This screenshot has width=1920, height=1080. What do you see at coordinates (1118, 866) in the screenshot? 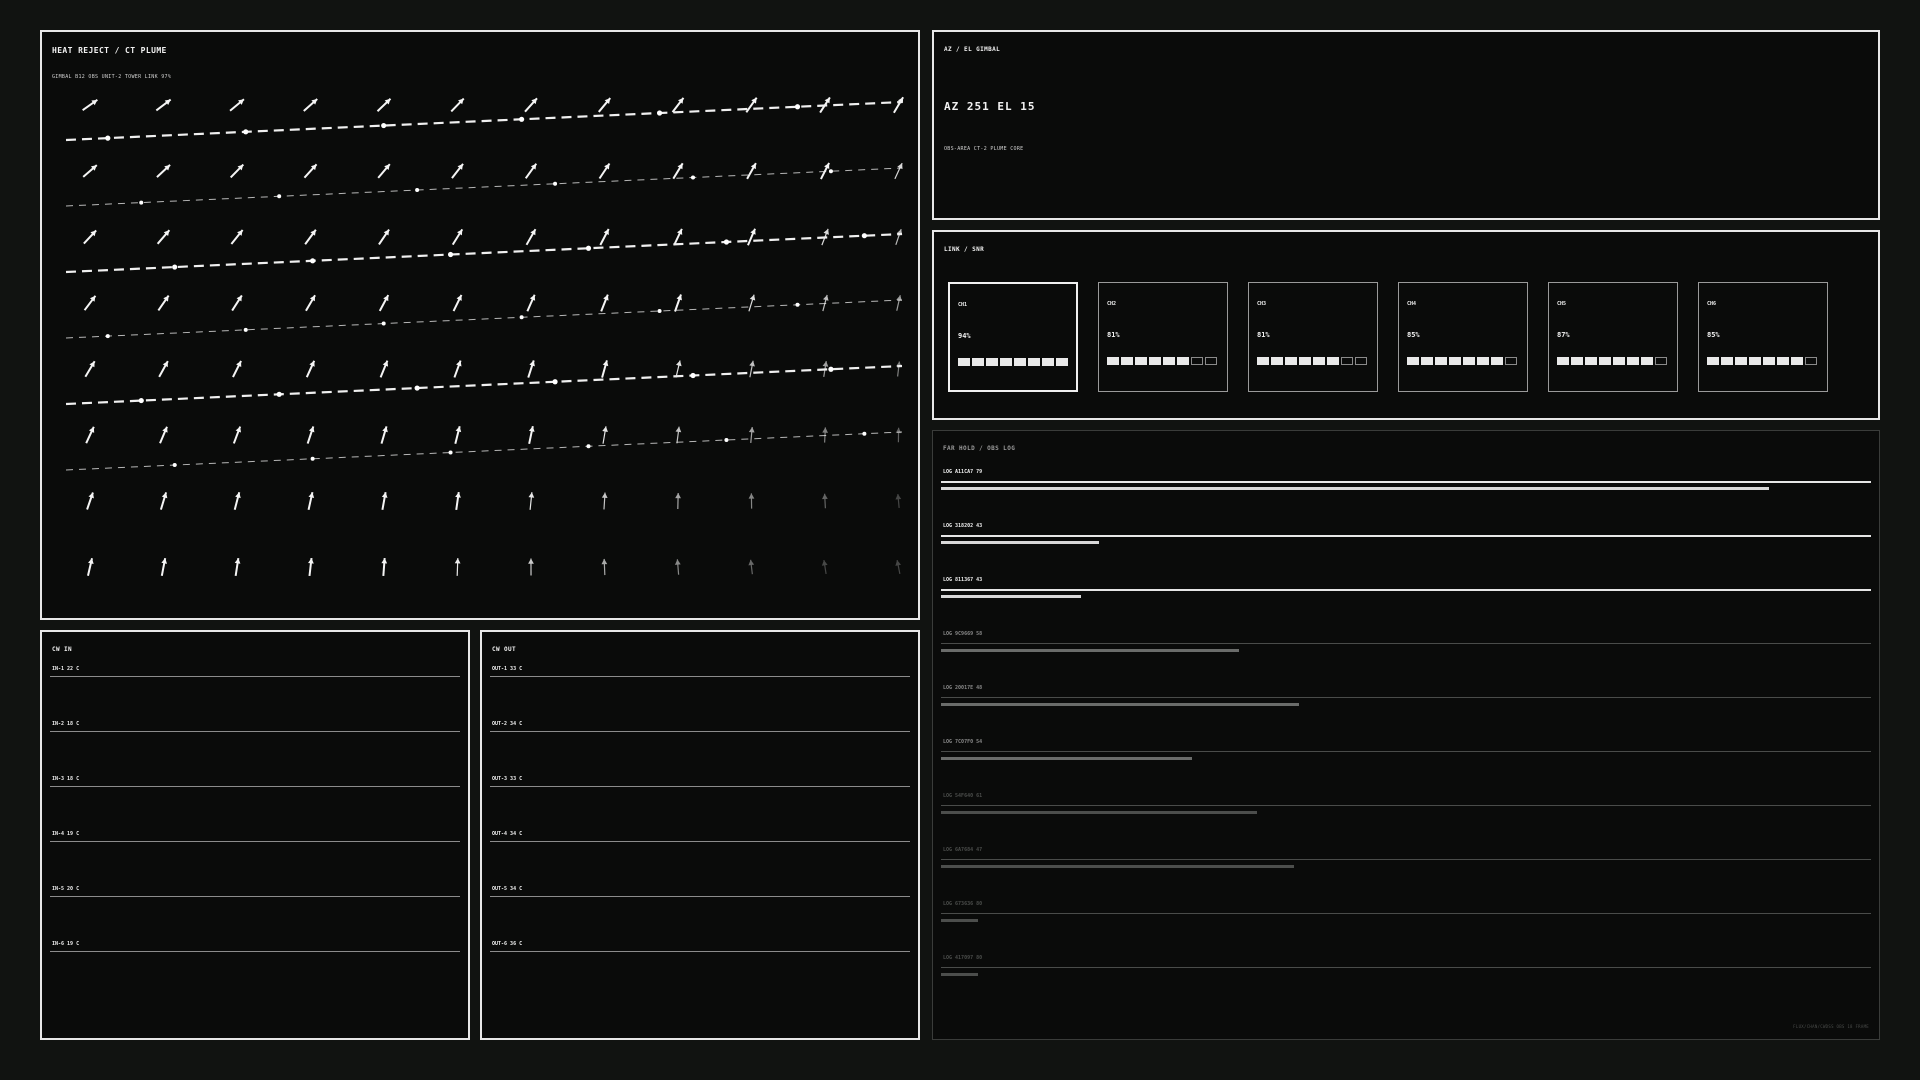
I see `log-entry-level-bar` at bounding box center [1118, 866].